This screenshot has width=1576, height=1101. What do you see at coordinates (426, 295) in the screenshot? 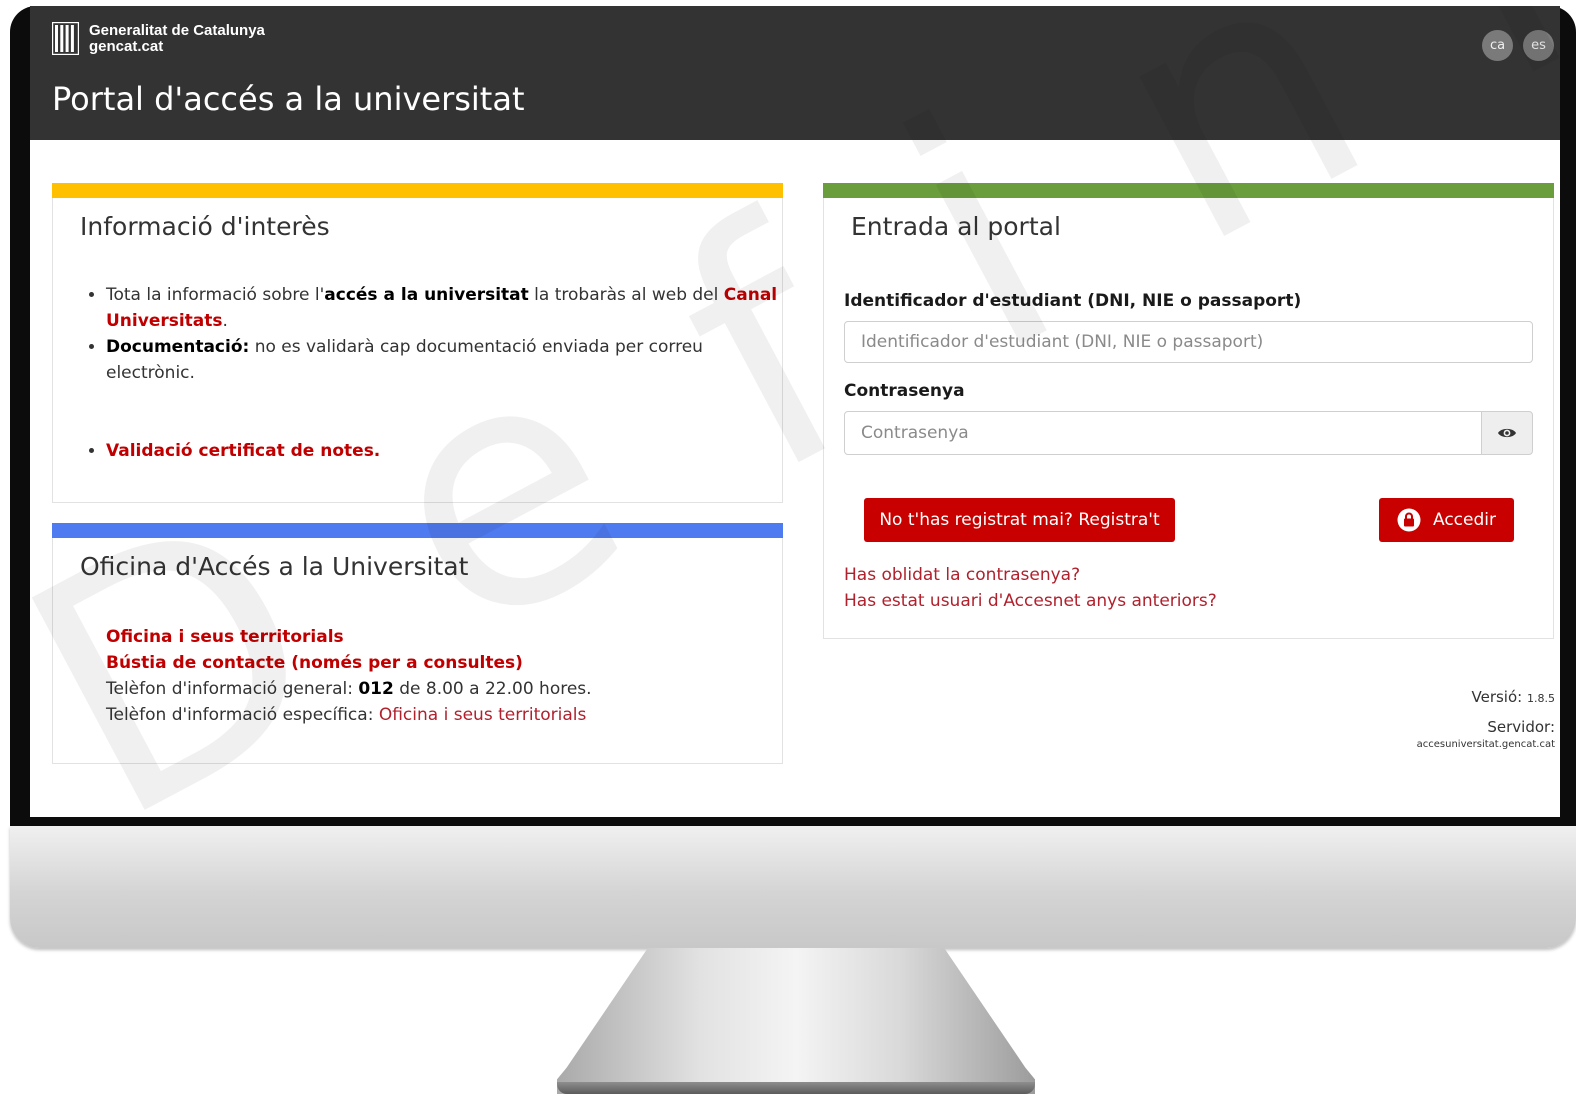
I see `info-bold-text: accés a la universitat` at bounding box center [426, 295].